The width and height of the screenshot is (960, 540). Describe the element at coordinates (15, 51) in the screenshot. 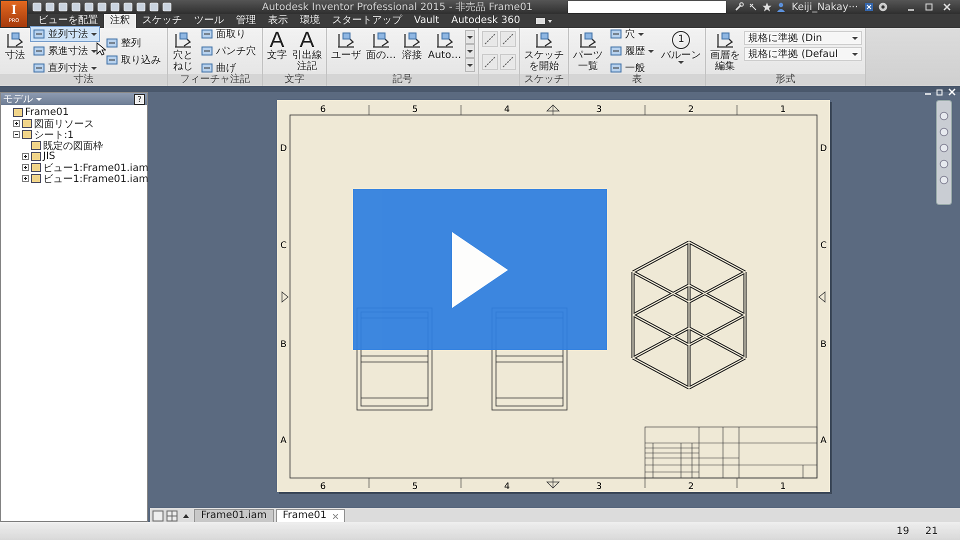

I see `ribbon-button: 寸法` at that location.